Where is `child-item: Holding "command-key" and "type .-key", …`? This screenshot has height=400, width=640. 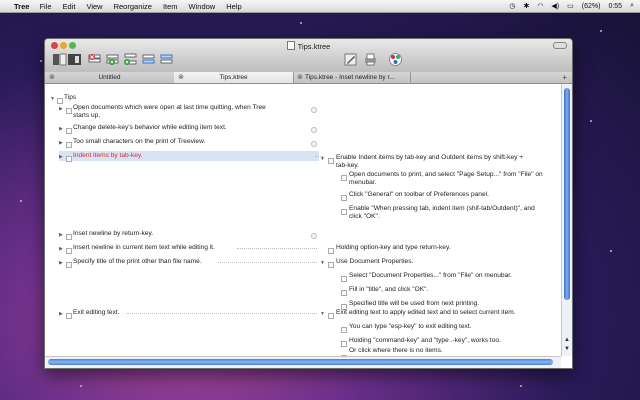
child-item: Holding "command-key" and "type .-key", … is located at coordinates (425, 341).